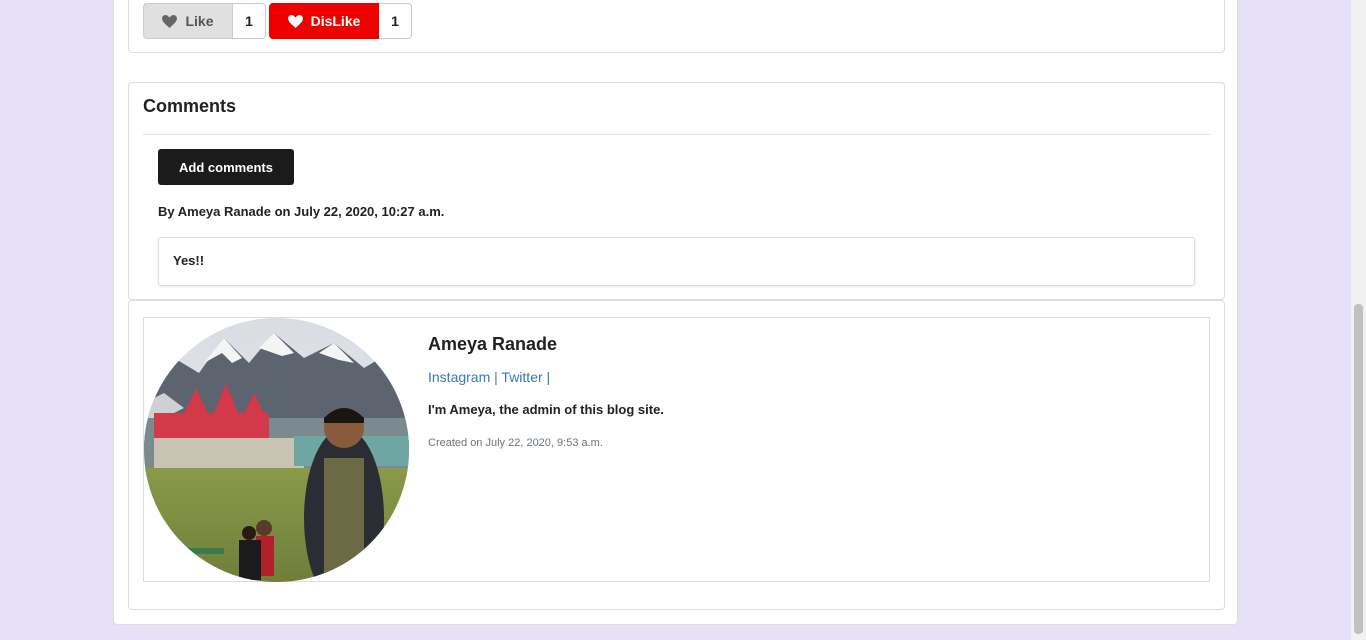  Describe the element at coordinates (226, 167) in the screenshot. I see `add-comments-button: Add comments` at that location.